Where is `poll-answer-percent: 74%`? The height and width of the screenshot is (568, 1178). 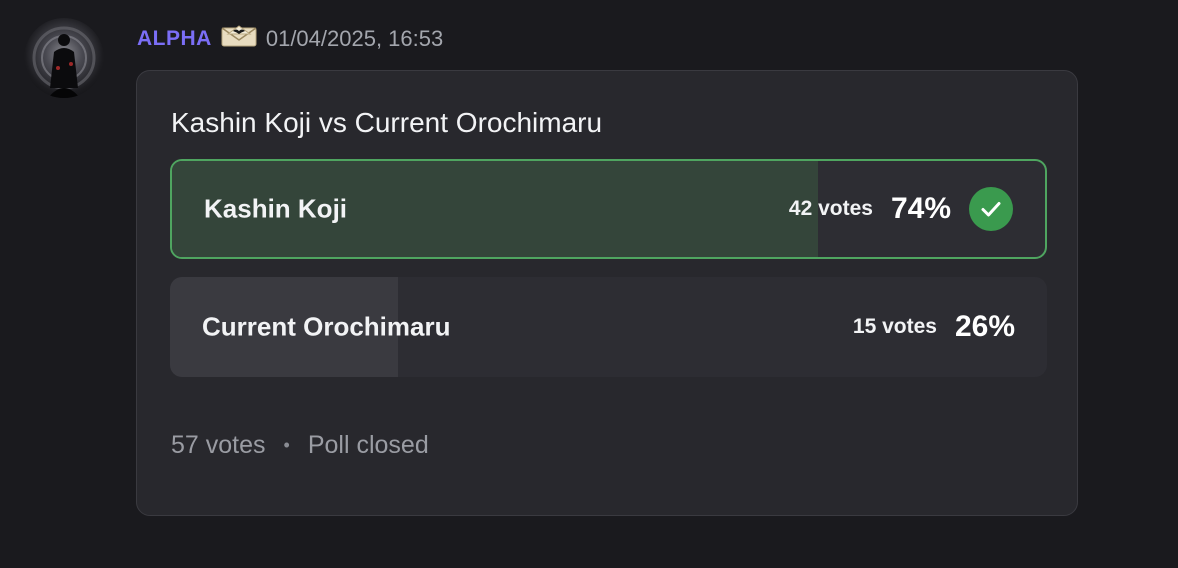 poll-answer-percent: 74% is located at coordinates (920, 208).